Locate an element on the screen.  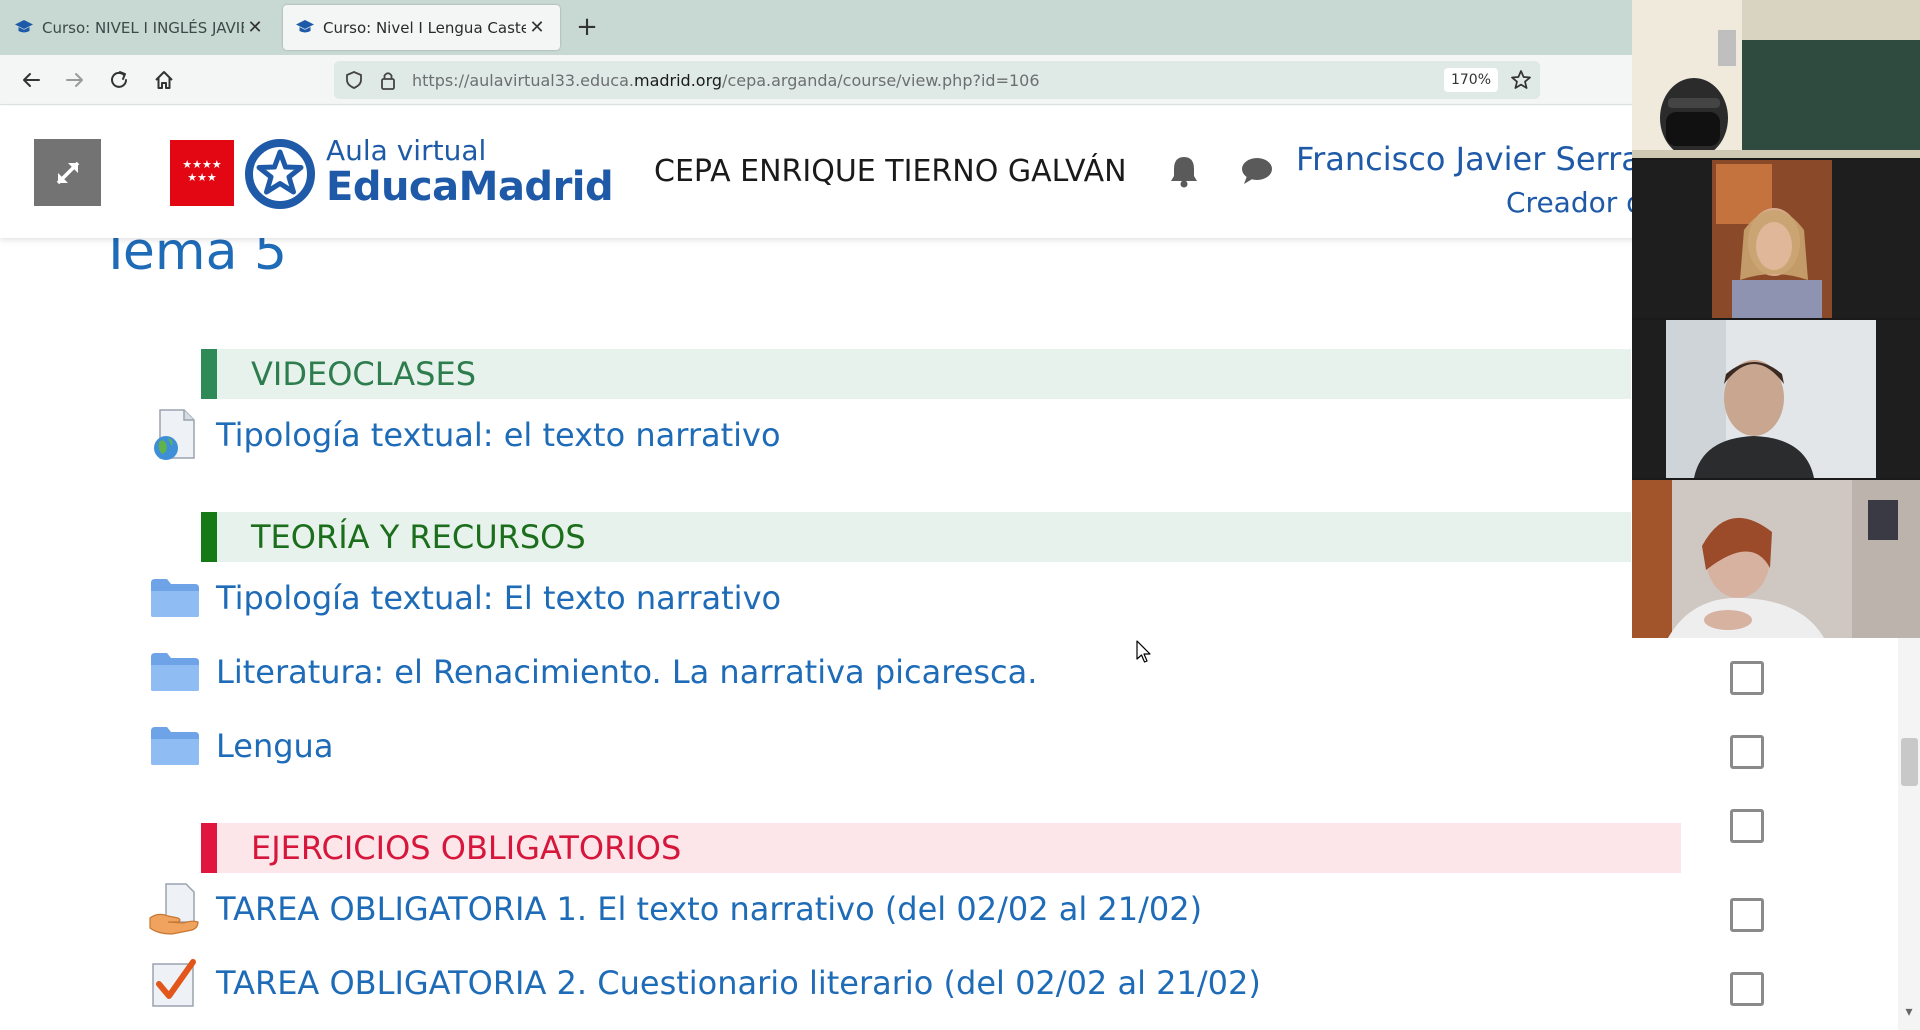
url-globe-icon is located at coordinates (175, 435).